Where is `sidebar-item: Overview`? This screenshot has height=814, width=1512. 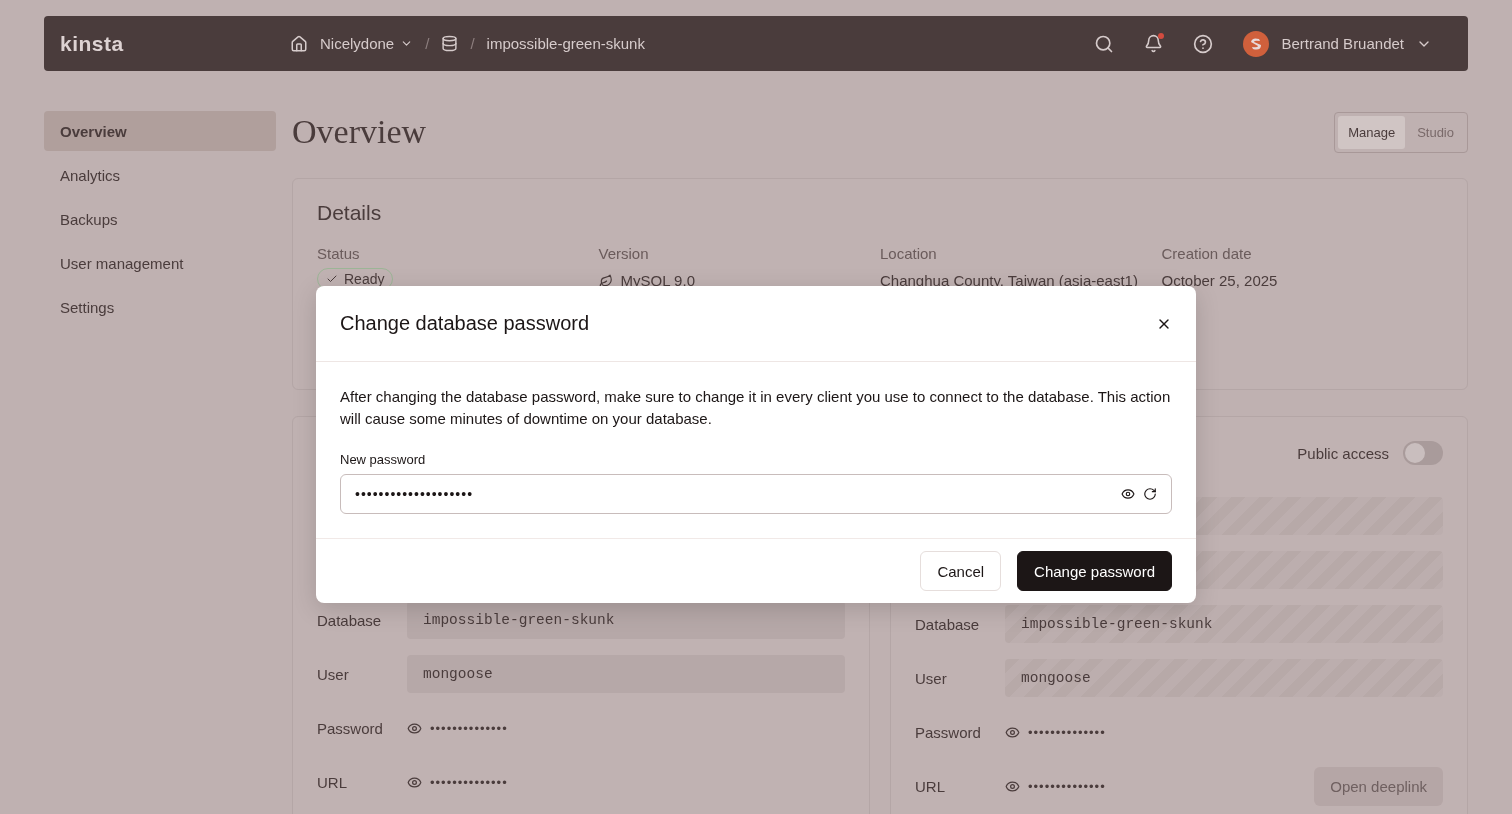 sidebar-item: Overview is located at coordinates (160, 131).